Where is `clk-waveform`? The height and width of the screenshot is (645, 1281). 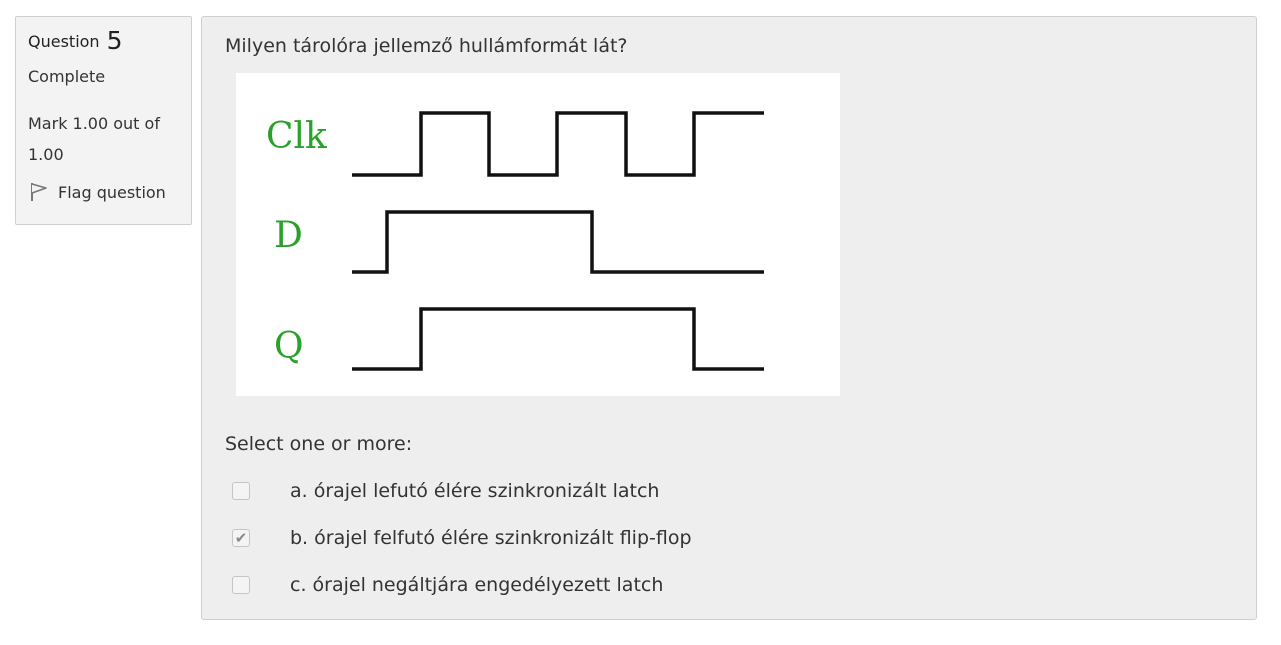 clk-waveform is located at coordinates (558, 144).